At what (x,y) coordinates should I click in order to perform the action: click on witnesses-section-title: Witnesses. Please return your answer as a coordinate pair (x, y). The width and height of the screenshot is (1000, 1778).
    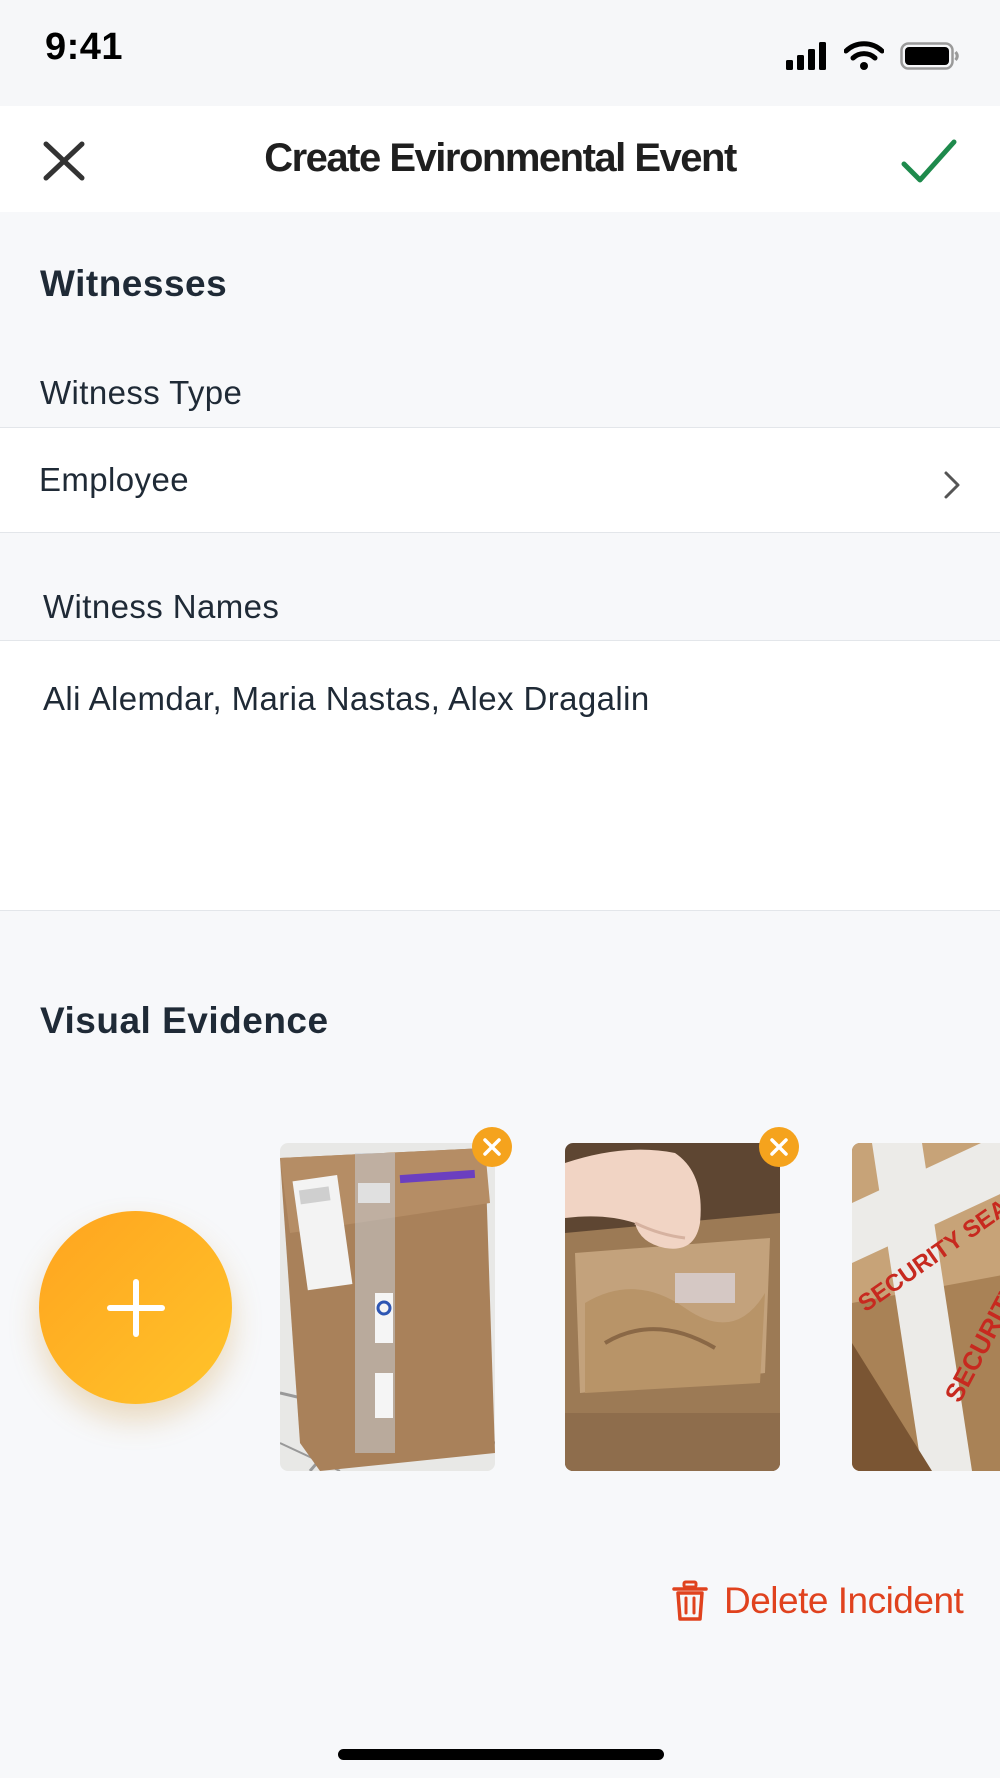
    Looking at the image, I should click on (134, 283).